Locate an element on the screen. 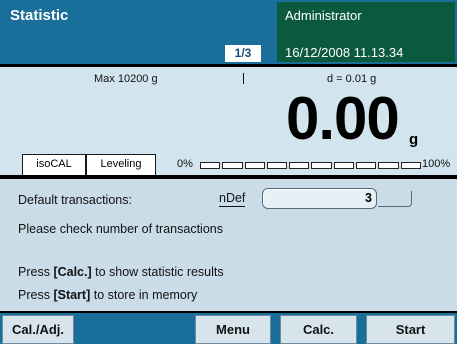  page-indicator: 1/3 is located at coordinates (243, 53).